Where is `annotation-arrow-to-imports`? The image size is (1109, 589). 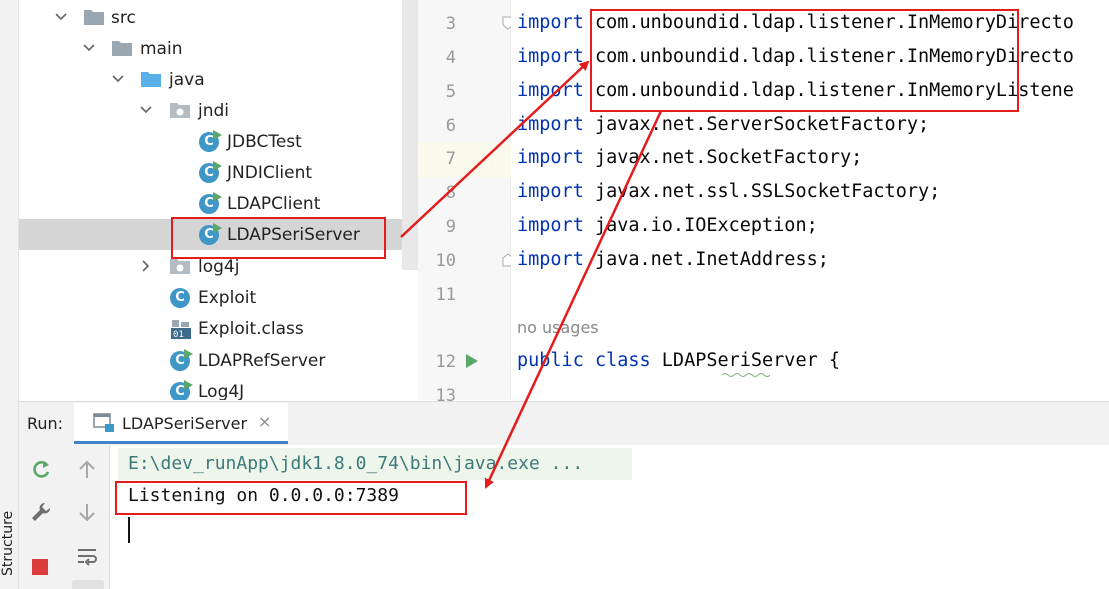
annotation-arrow-to-imports is located at coordinates (495, 149).